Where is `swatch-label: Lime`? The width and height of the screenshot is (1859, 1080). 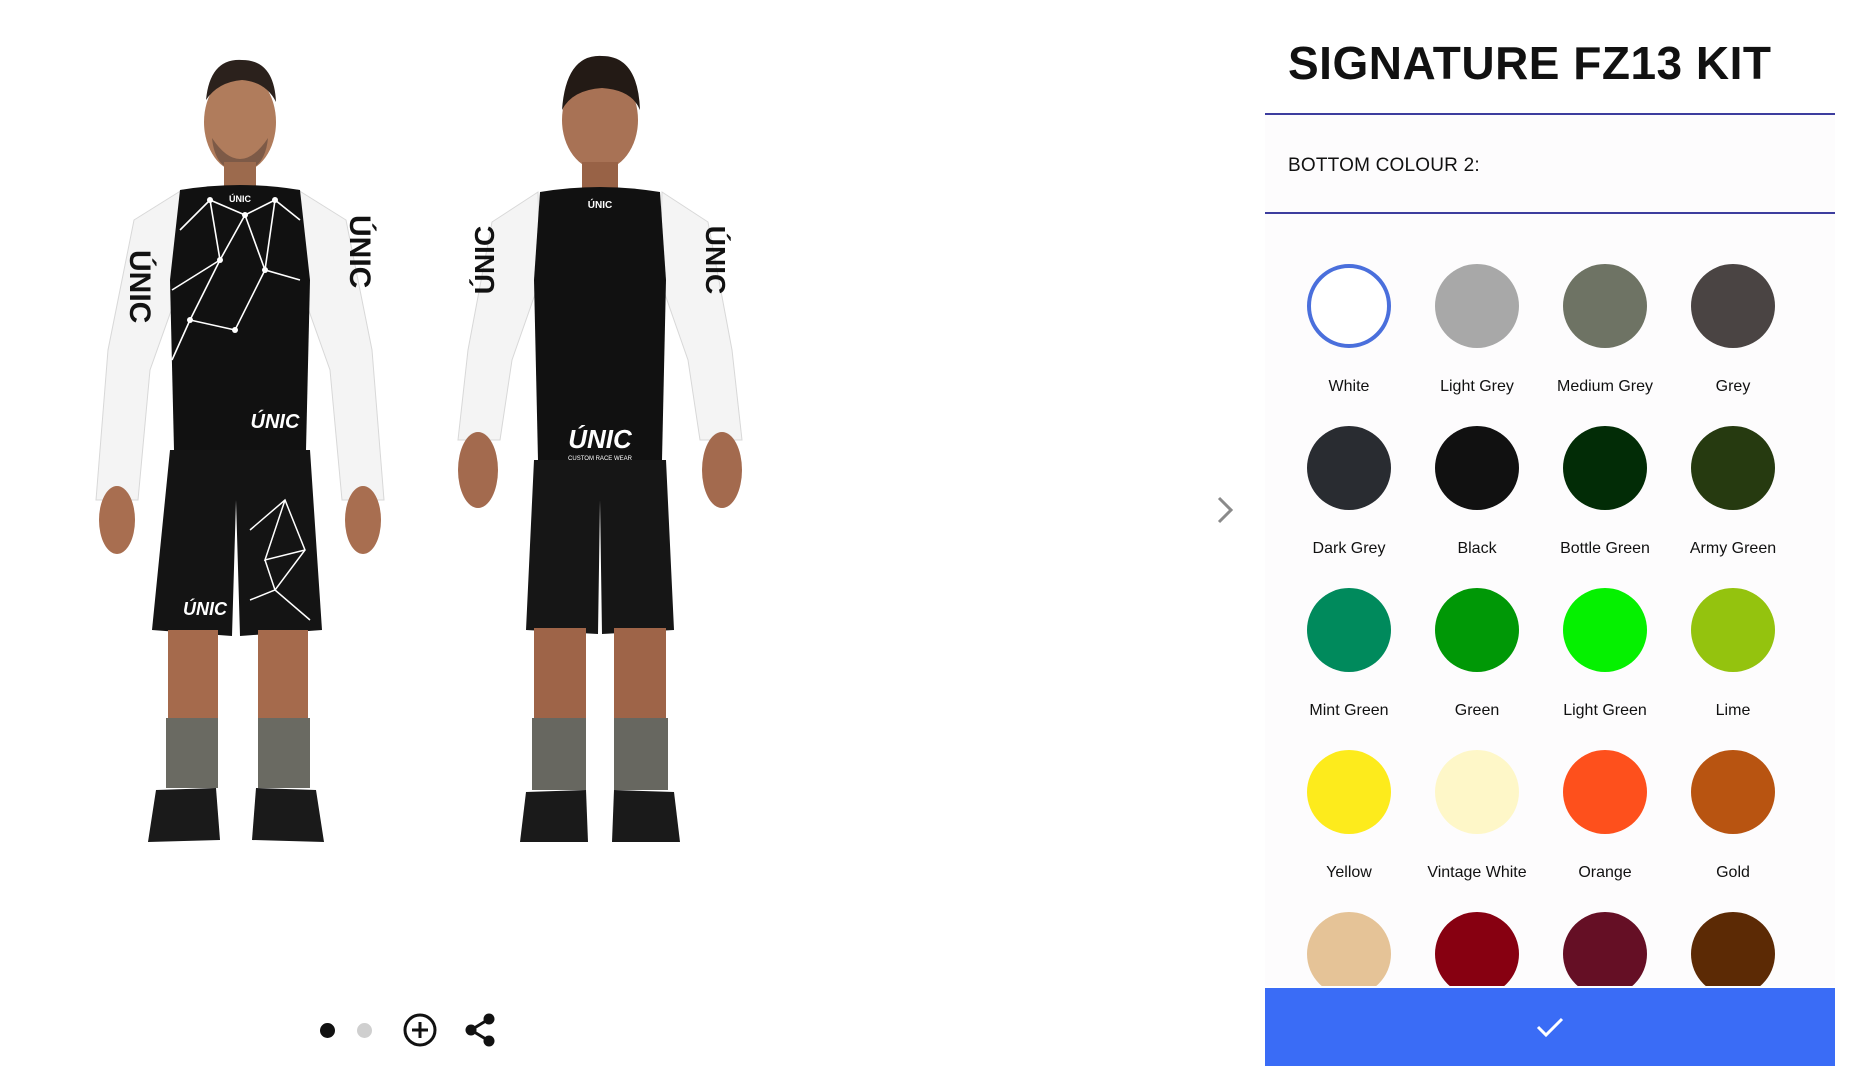 swatch-label: Lime is located at coordinates (1733, 710).